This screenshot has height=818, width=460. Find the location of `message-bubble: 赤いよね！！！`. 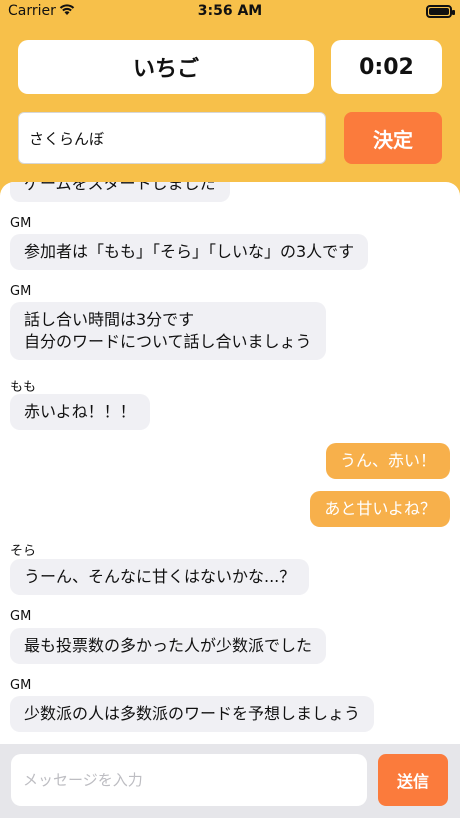

message-bubble: 赤いよね！！！ is located at coordinates (80, 412).